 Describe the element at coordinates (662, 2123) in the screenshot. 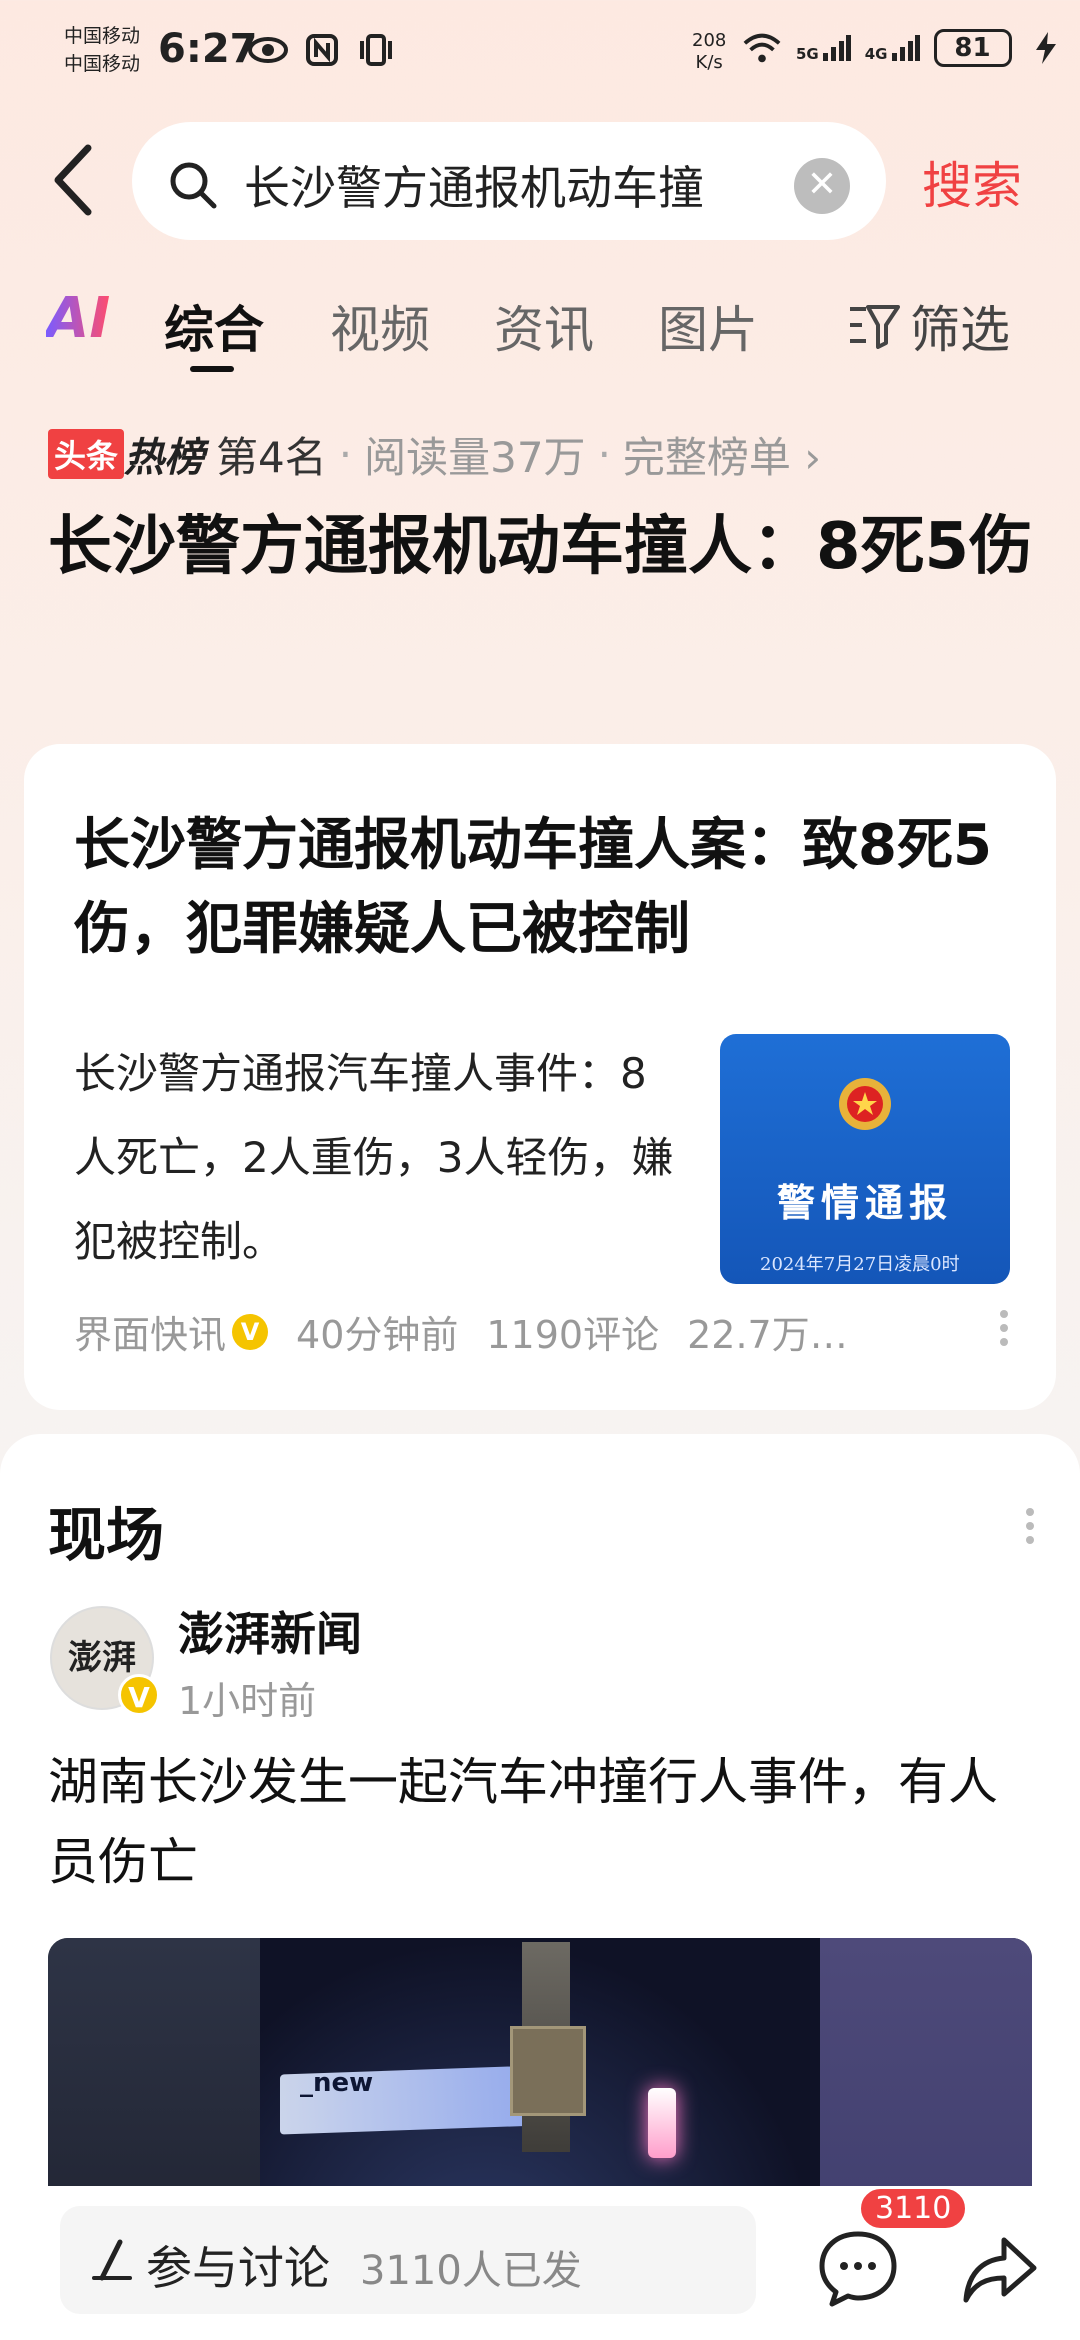

I see `neon-light` at that location.